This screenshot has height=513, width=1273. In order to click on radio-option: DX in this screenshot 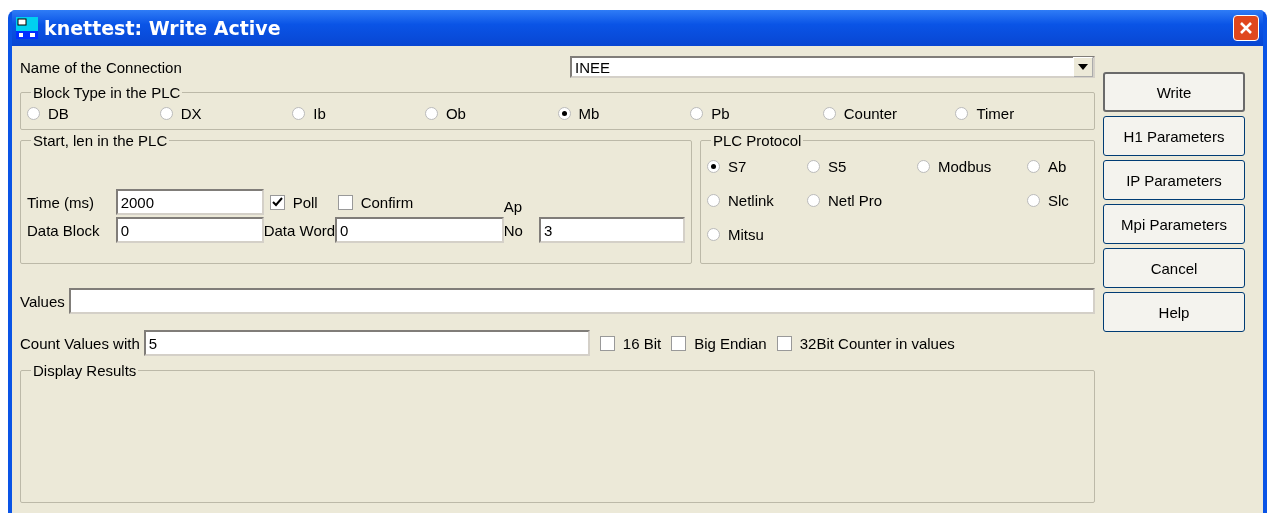, I will do `click(226, 113)`.